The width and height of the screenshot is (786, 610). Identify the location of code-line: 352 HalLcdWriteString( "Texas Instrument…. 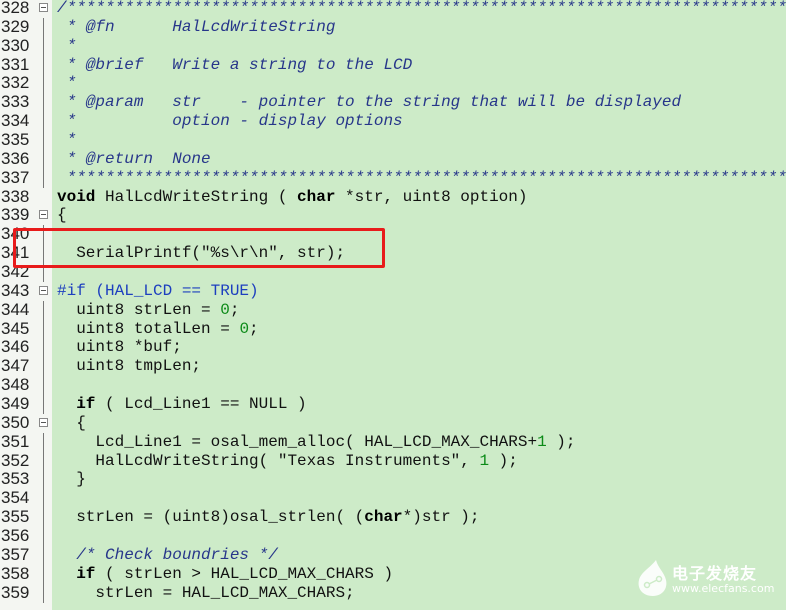
(393, 461).